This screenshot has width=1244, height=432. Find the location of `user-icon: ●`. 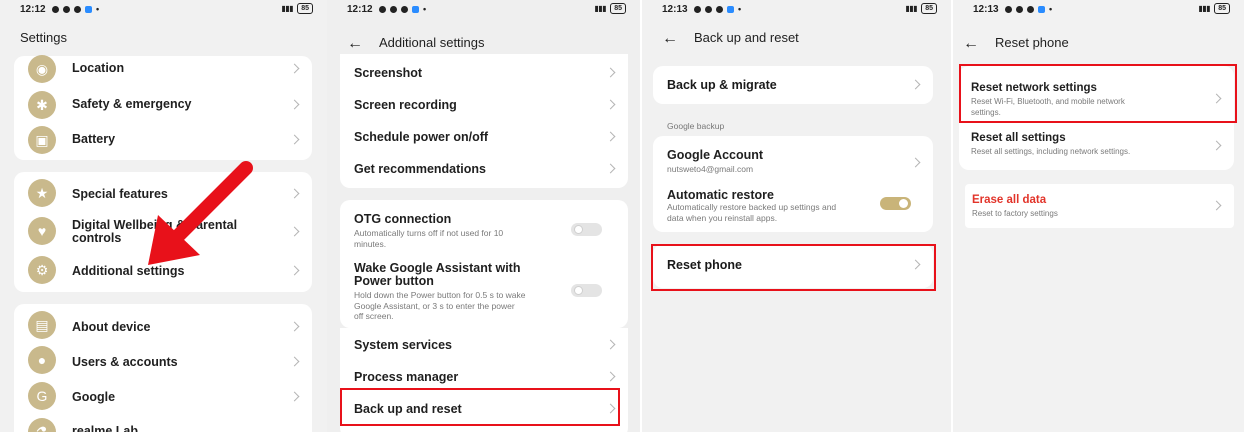

user-icon: ● is located at coordinates (42, 360).